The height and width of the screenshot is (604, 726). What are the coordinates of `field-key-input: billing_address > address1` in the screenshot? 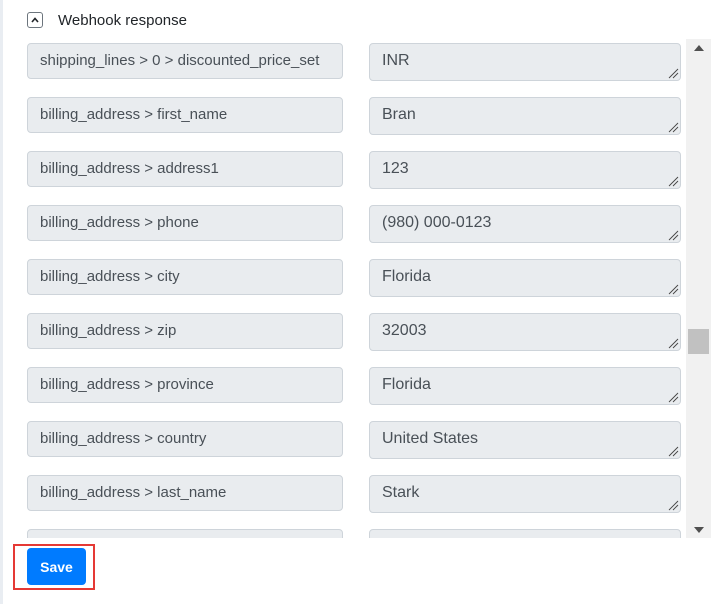 It's located at (185, 169).